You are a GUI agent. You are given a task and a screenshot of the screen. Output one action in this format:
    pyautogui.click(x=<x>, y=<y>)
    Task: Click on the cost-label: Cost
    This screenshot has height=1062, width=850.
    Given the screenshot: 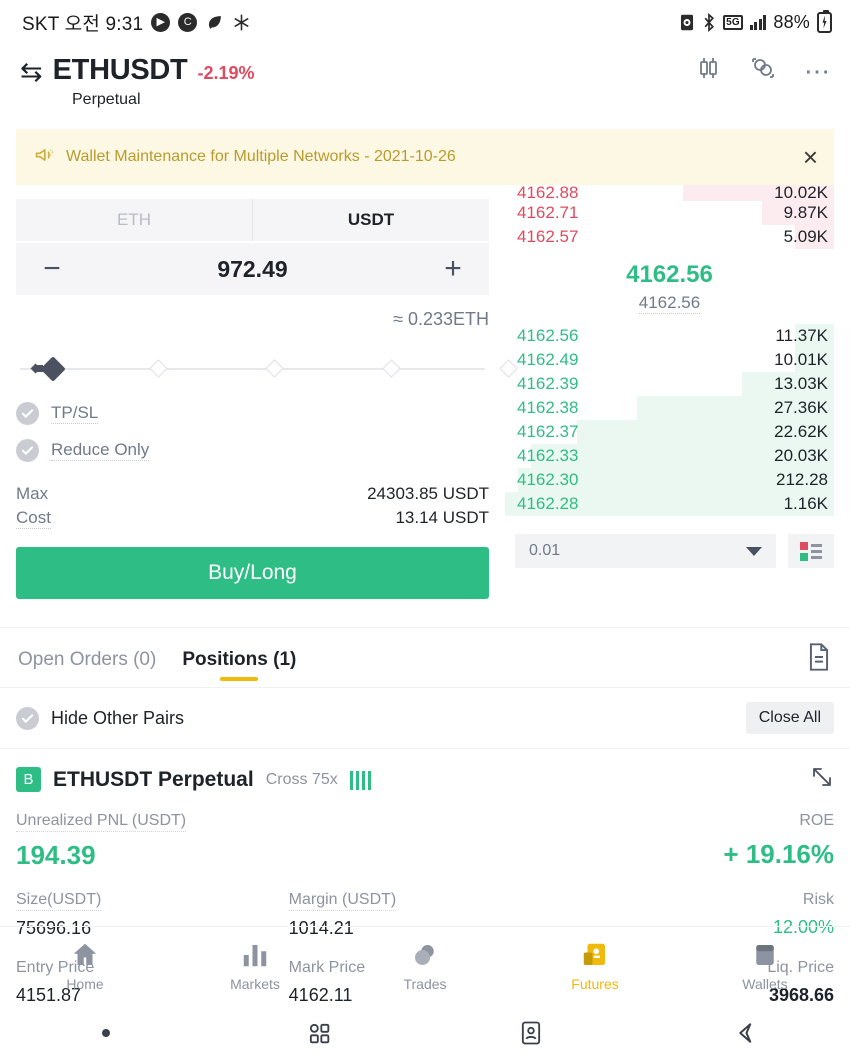 What is the action you would take?
    pyautogui.click(x=33, y=518)
    